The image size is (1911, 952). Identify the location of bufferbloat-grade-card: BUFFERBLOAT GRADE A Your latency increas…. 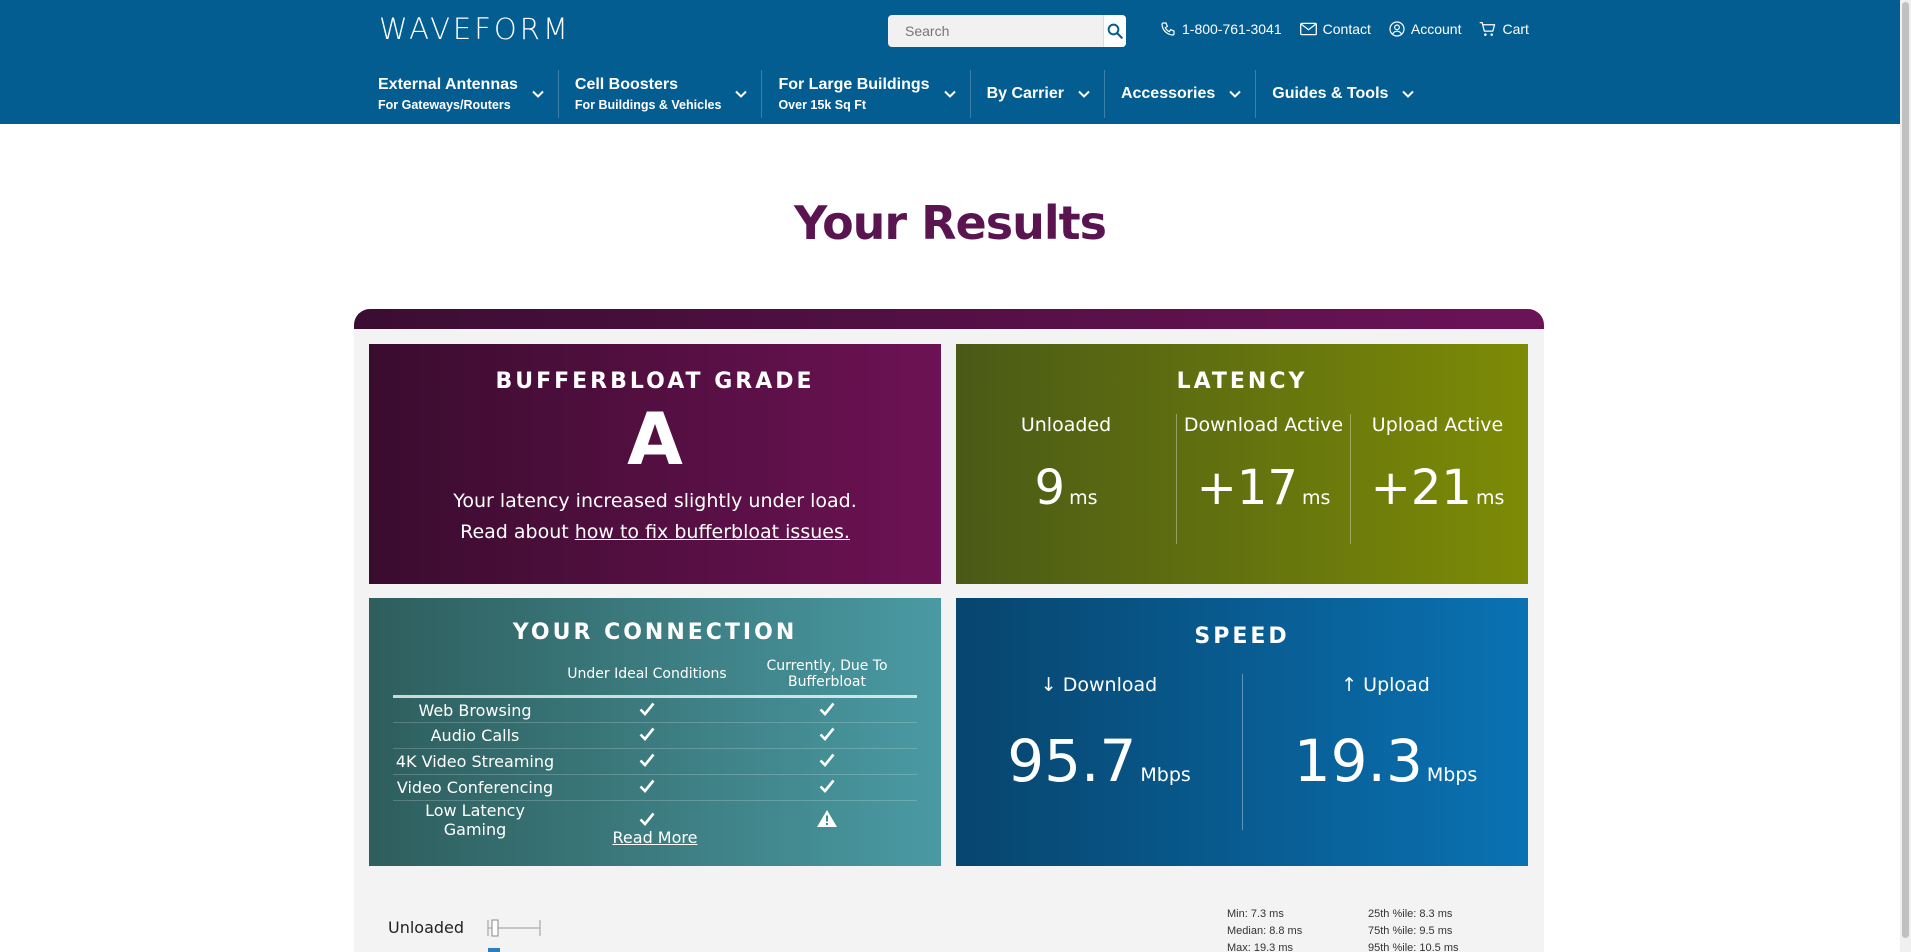
(655, 464).